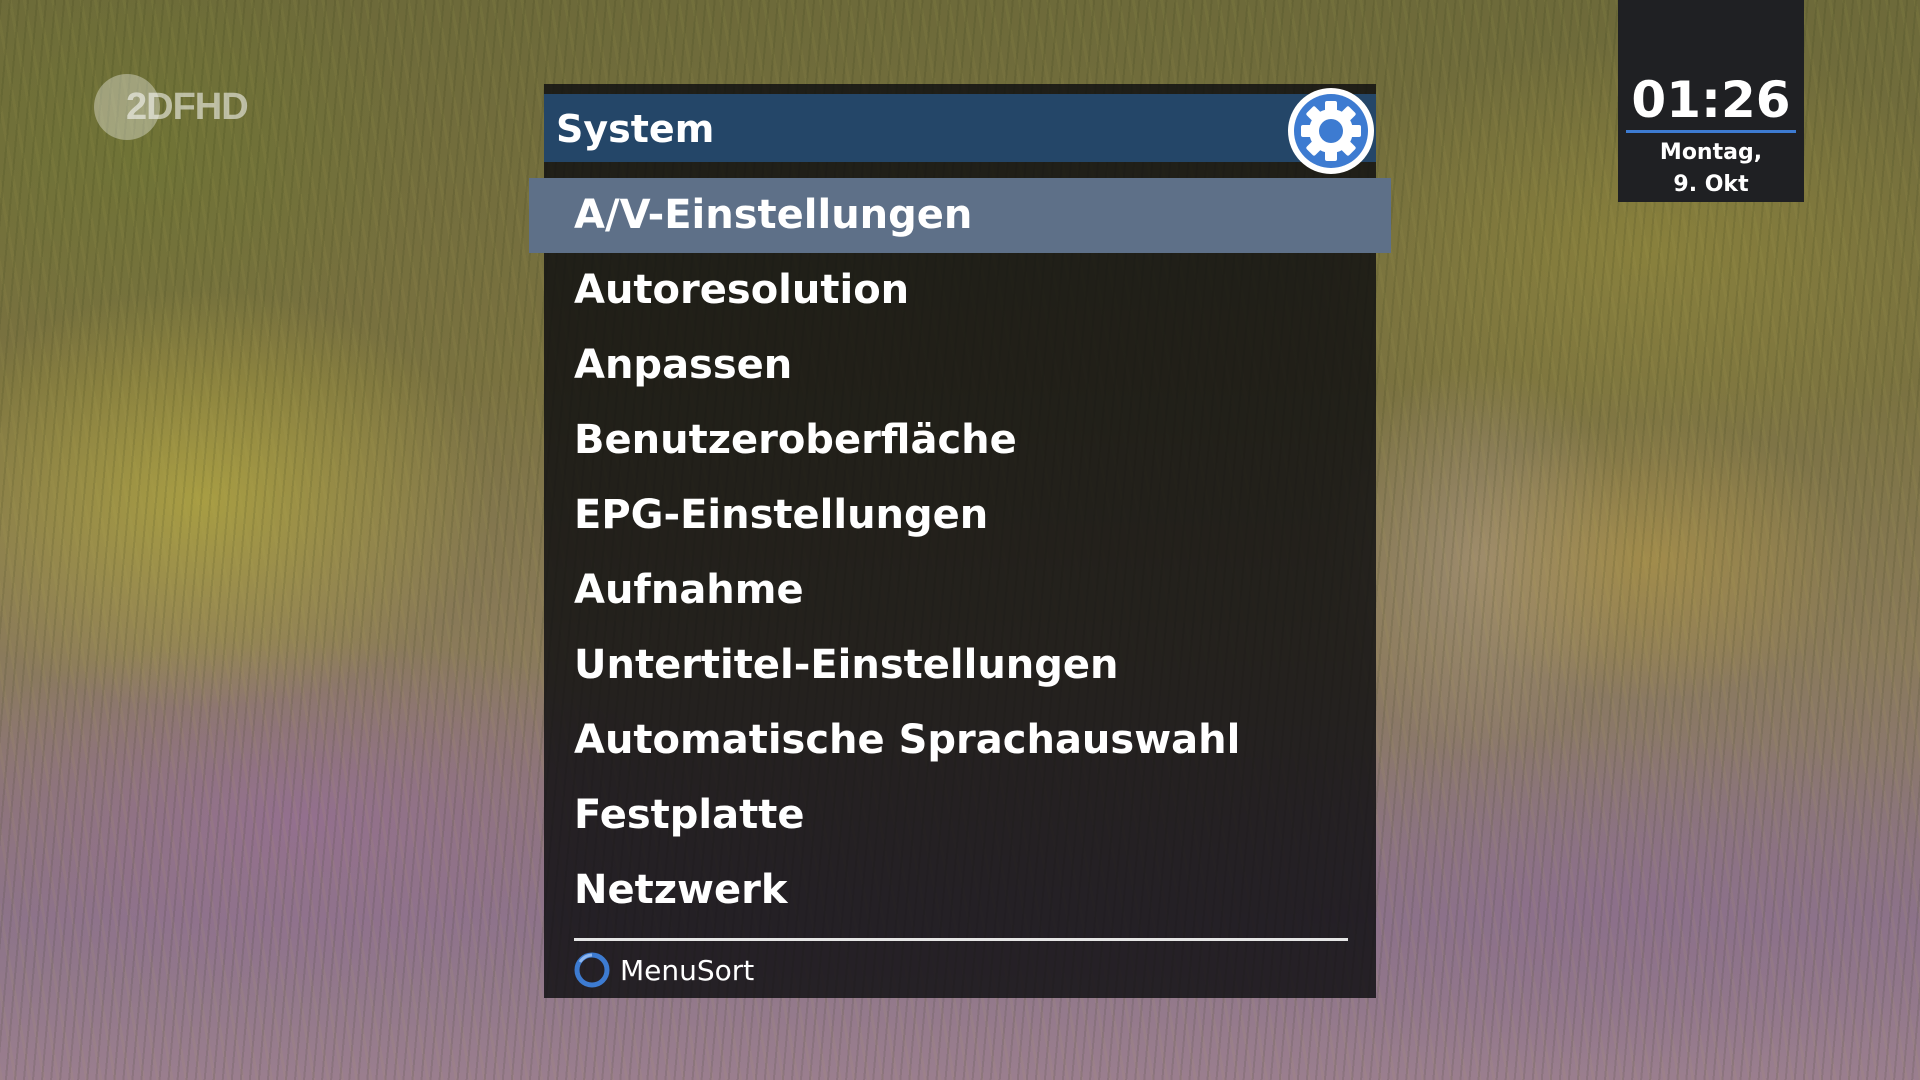 This screenshot has height=1080, width=1920. I want to click on menu-item-label: Netzwerk, so click(681, 890).